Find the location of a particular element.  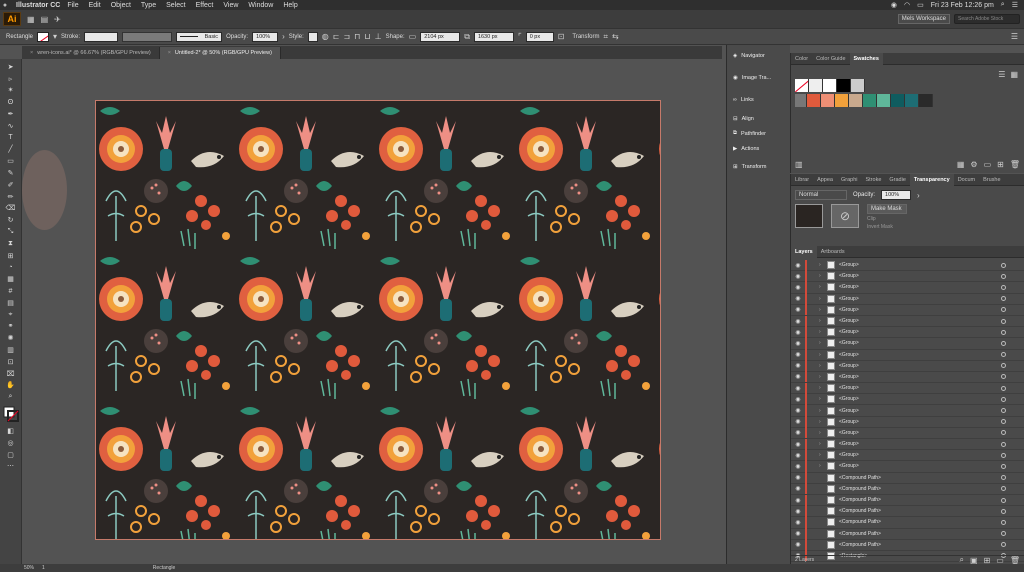

curvature-tool-icon: ∿ is located at coordinates (11, 126).